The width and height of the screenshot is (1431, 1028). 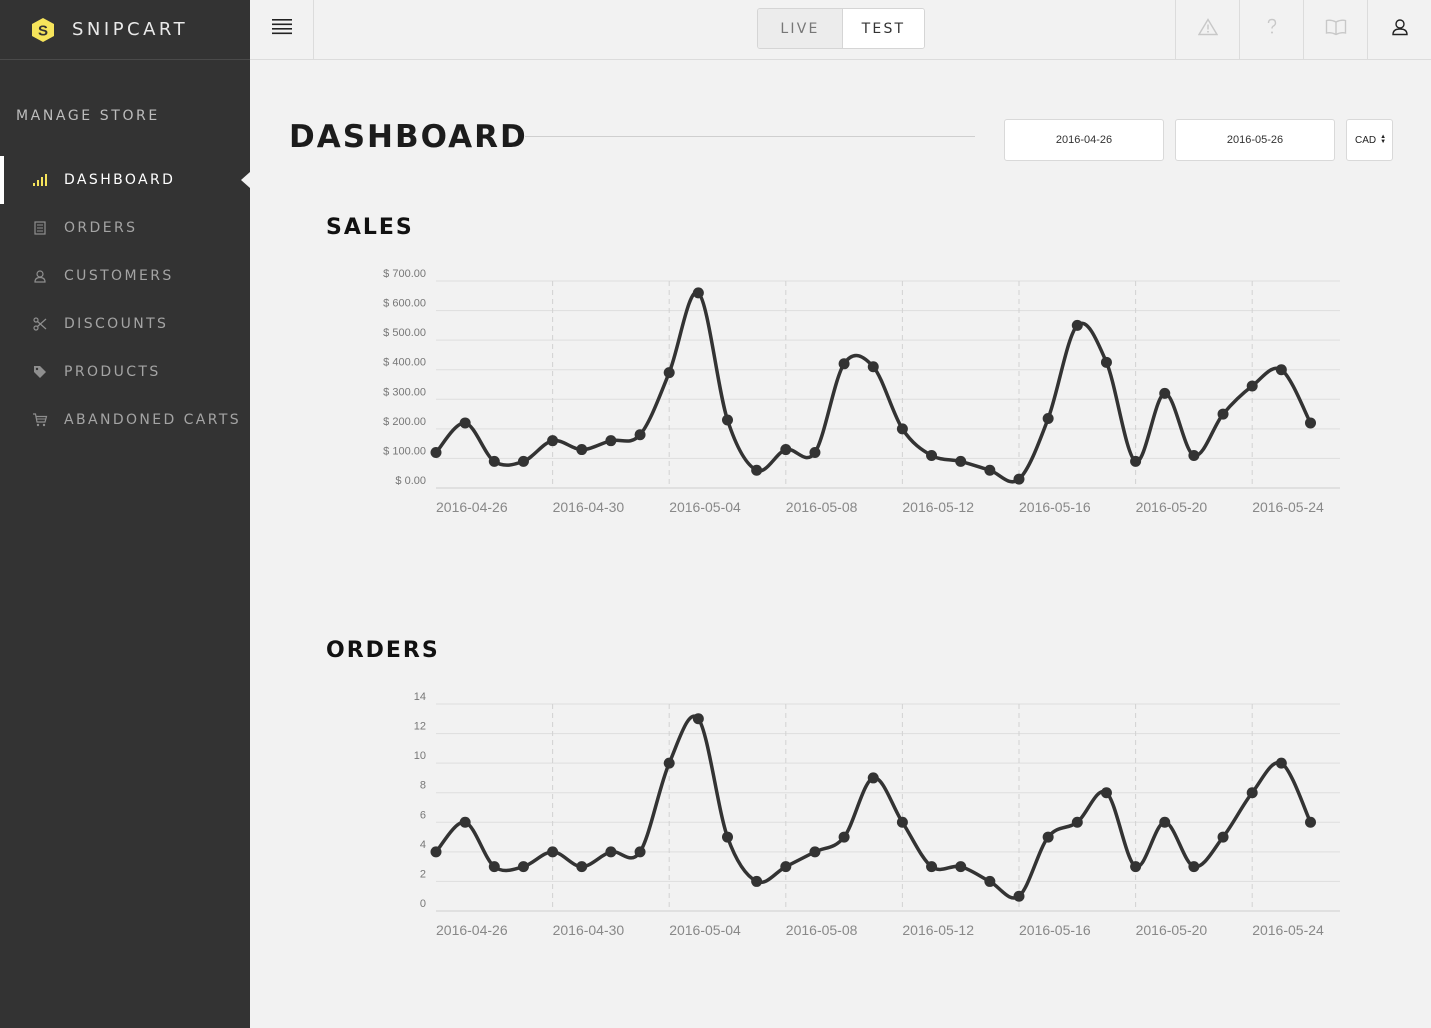 I want to click on sidebar-item-label: ORDERS, so click(x=101, y=228).